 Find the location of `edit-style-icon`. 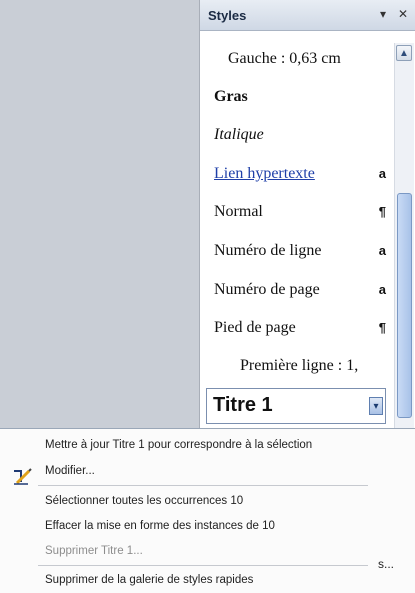

edit-style-icon is located at coordinates (23, 476).